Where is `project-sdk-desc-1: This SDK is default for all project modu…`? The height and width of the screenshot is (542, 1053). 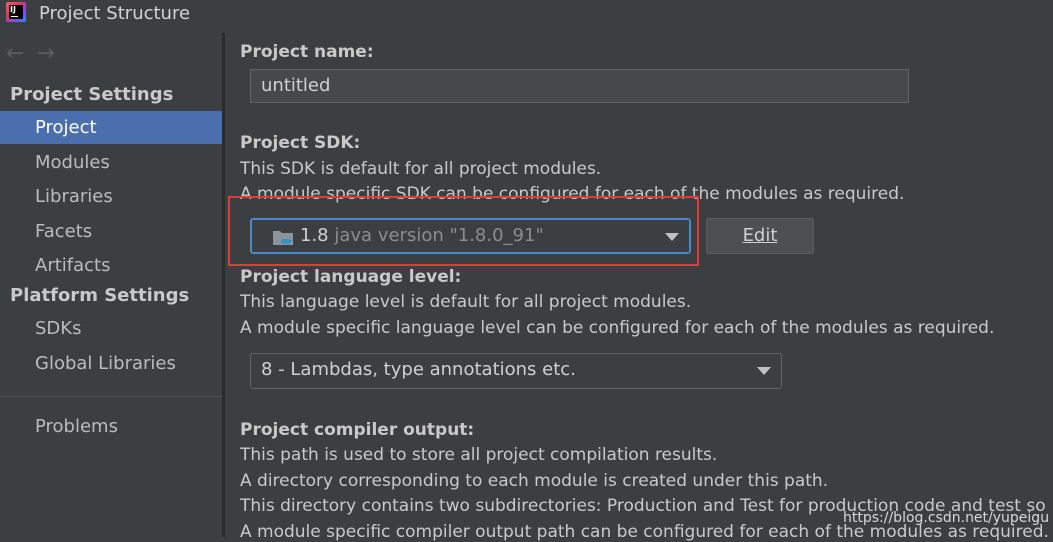 project-sdk-desc-1: This SDK is default for all project modu… is located at coordinates (421, 169).